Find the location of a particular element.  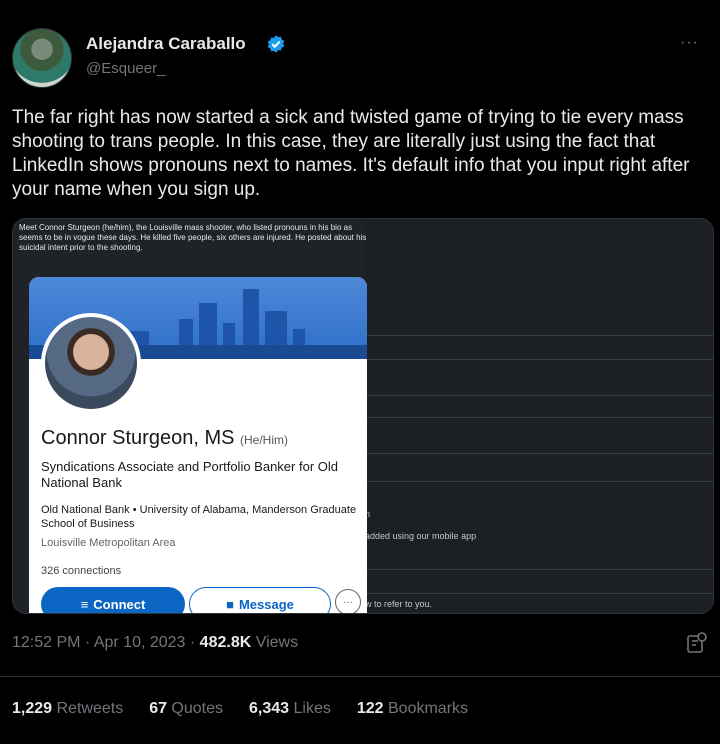

profile-name: Connor Sturgeon, MS (He/Him) is located at coordinates (164, 438).